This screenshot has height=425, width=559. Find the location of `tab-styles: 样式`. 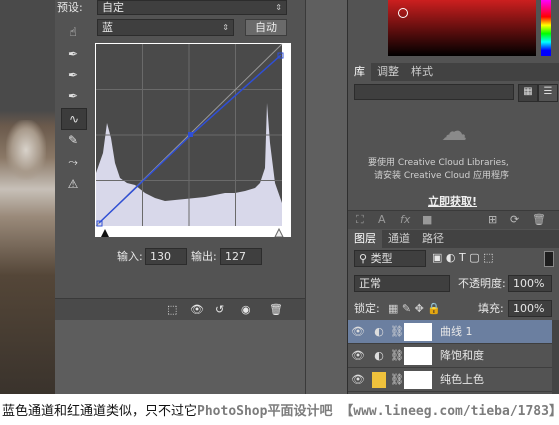

tab-styles: 样式 is located at coordinates (422, 72).